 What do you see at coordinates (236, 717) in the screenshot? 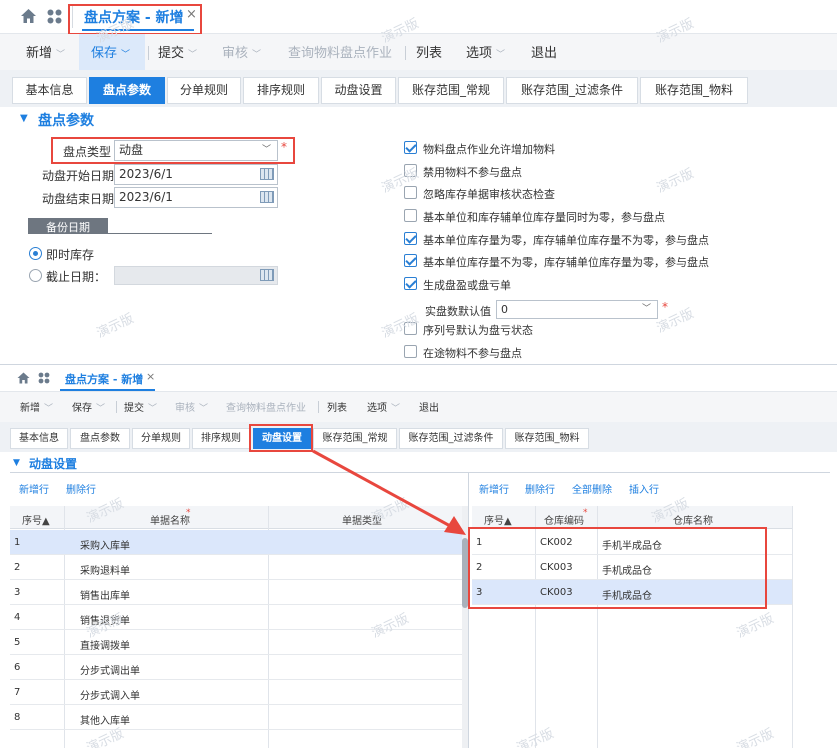
I see `table-row: 8 其他入库单` at bounding box center [236, 717].